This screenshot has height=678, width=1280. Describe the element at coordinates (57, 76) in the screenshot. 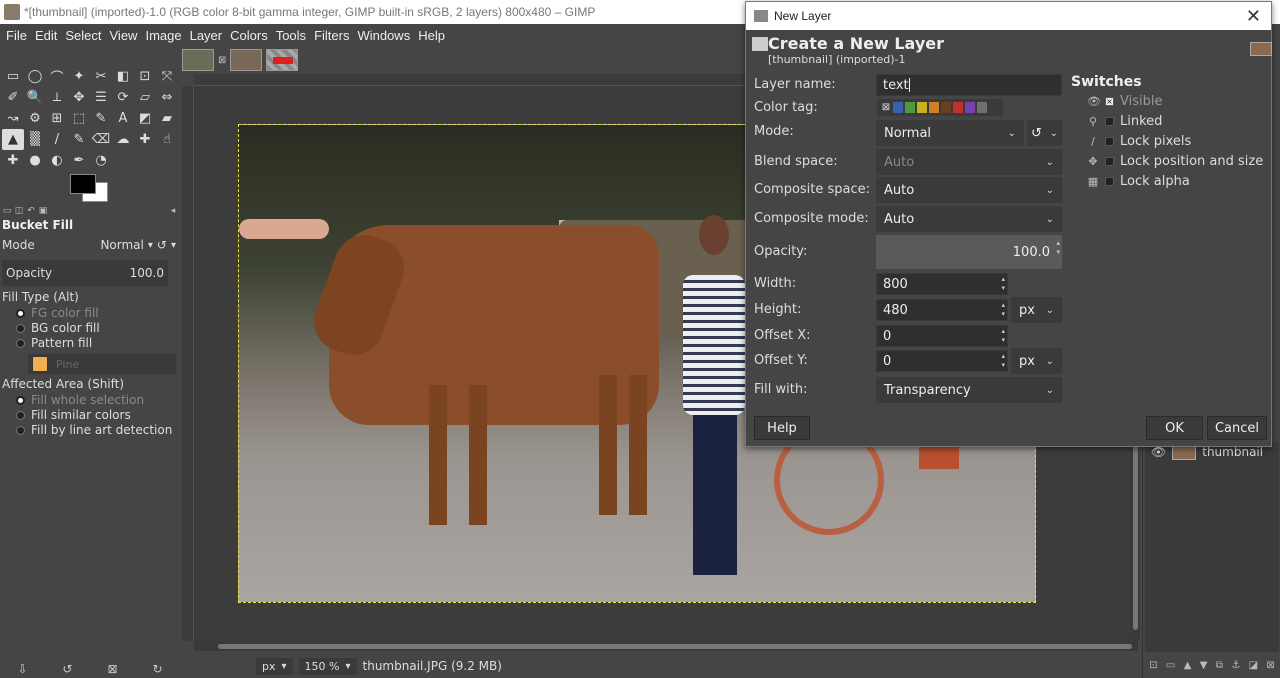

I see `free-select-icon: ⌒` at that location.